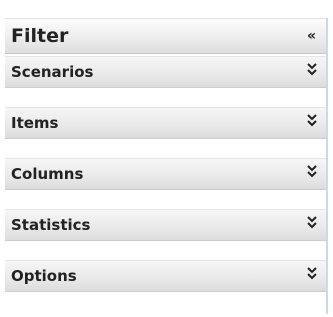 The width and height of the screenshot is (333, 317). I want to click on section-label-items: Items, so click(35, 123).